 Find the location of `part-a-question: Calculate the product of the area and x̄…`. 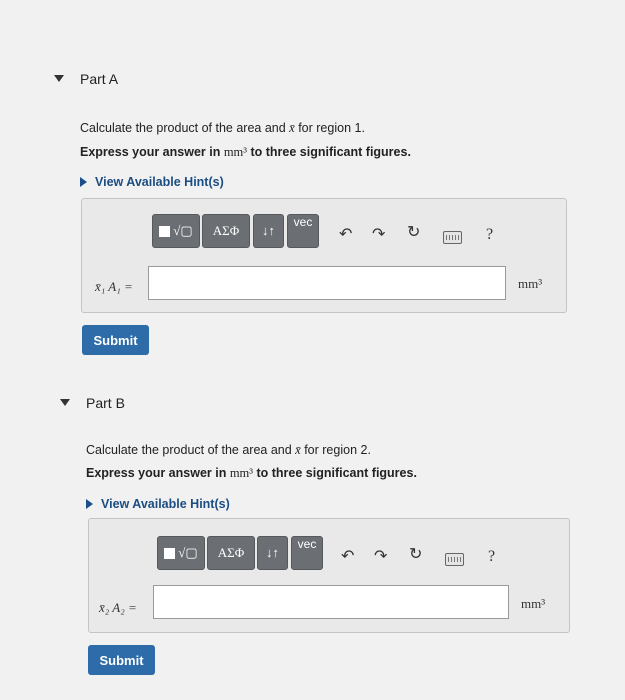

part-a-question: Calculate the product of the area and x̄… is located at coordinates (222, 128).